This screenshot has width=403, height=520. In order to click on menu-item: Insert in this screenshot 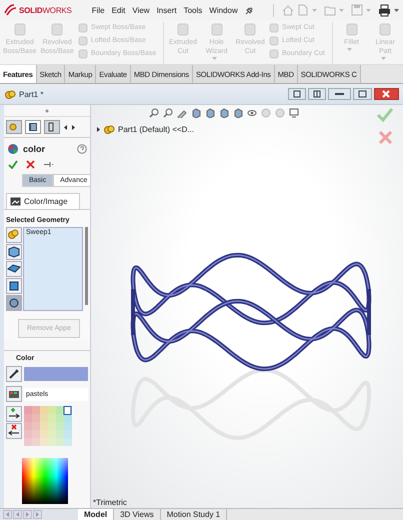, I will do `click(166, 10)`.